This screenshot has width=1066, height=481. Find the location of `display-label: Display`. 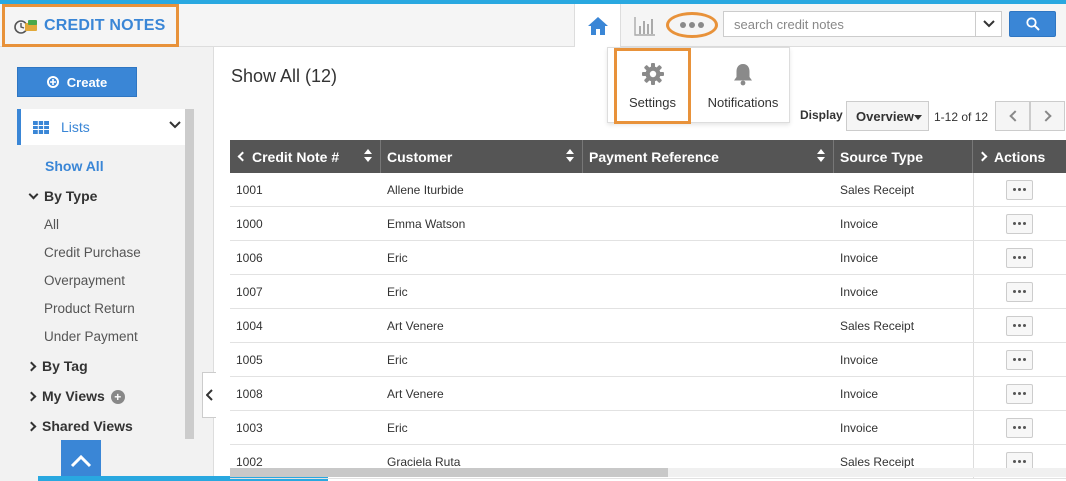

display-label: Display is located at coordinates (821, 115).